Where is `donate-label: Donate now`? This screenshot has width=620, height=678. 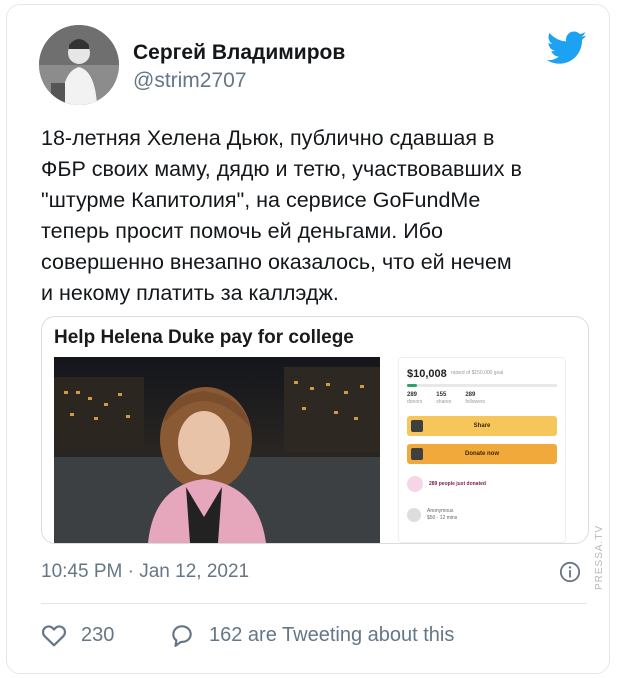 donate-label: Donate now is located at coordinates (482, 454).